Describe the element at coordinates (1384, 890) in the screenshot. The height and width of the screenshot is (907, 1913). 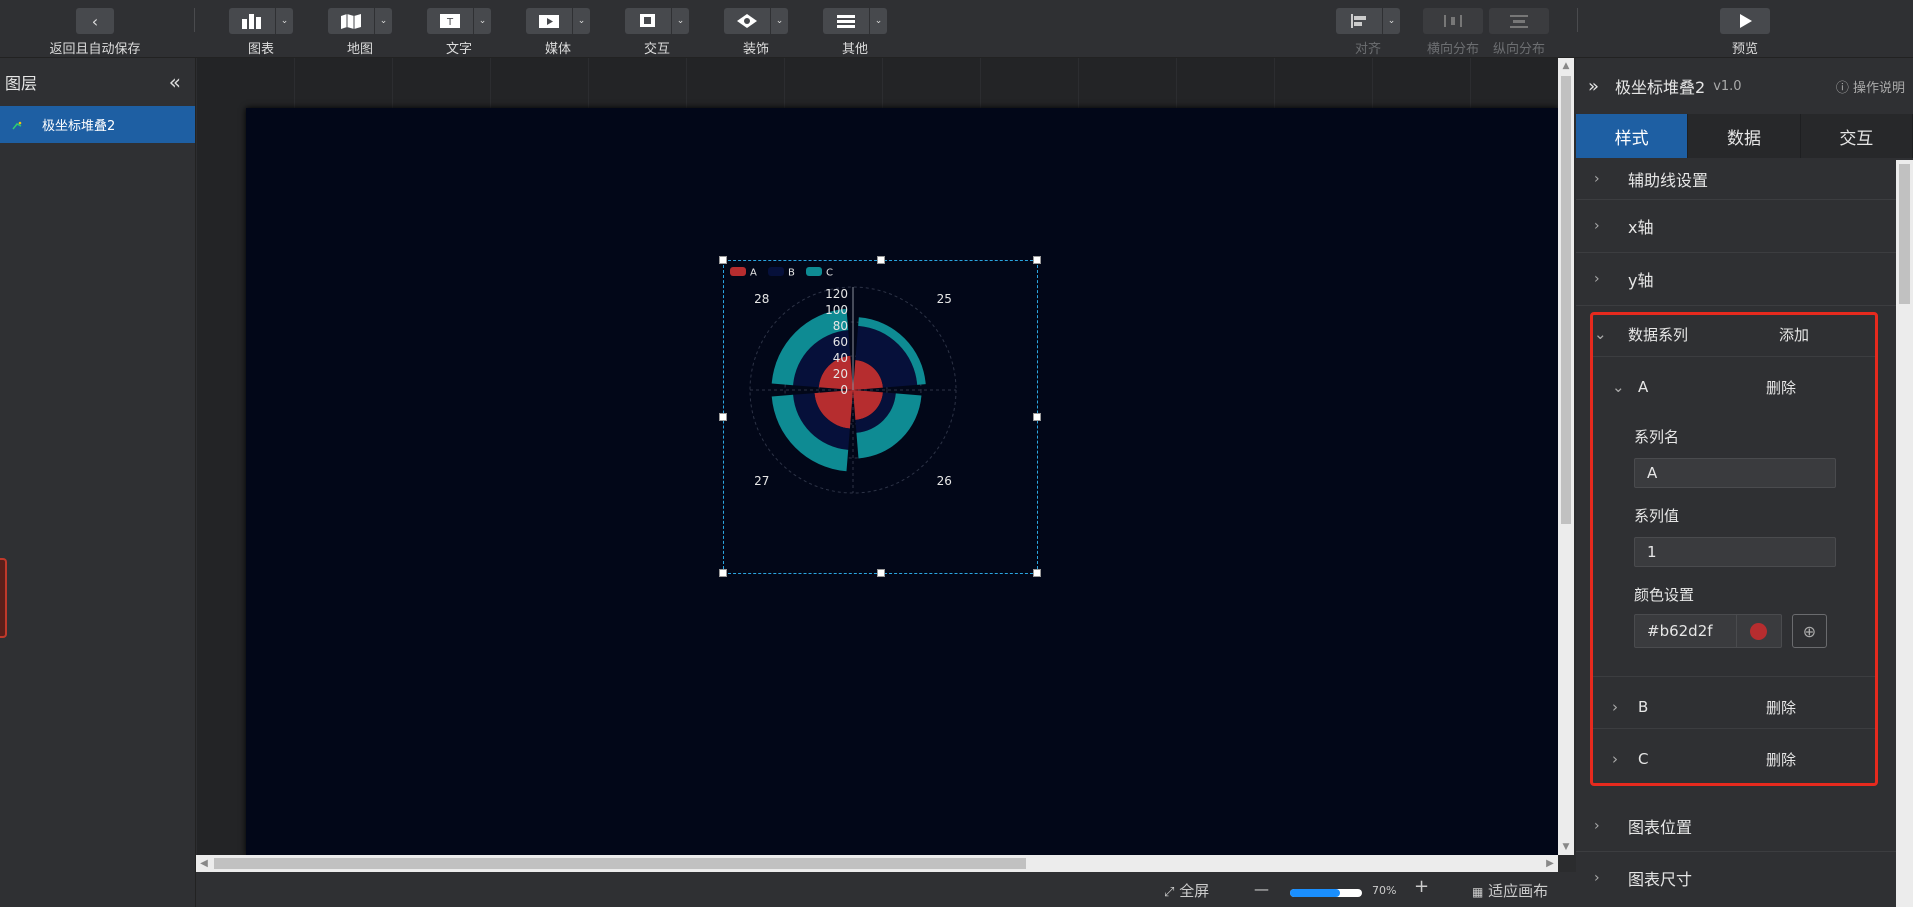
I see `zoom-value: 70%` at that location.